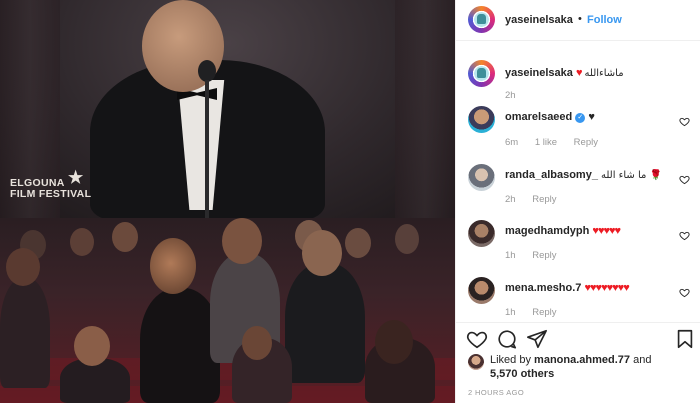  What do you see at coordinates (604, 73) in the screenshot?
I see `caption-text: ماشاءالله` at bounding box center [604, 73].